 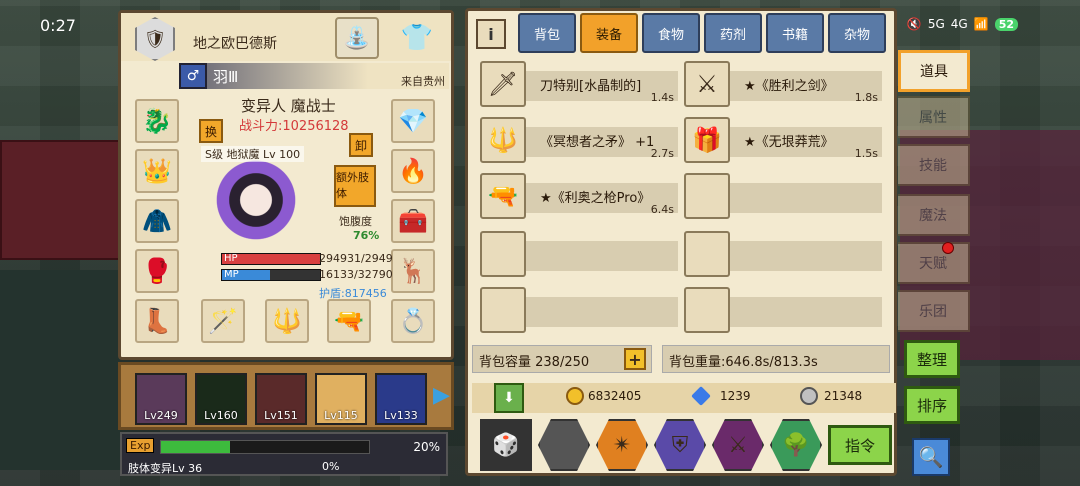 What do you see at coordinates (226, 77) in the screenshot?
I see `player-name: 羽Ⅲ` at bounding box center [226, 77].